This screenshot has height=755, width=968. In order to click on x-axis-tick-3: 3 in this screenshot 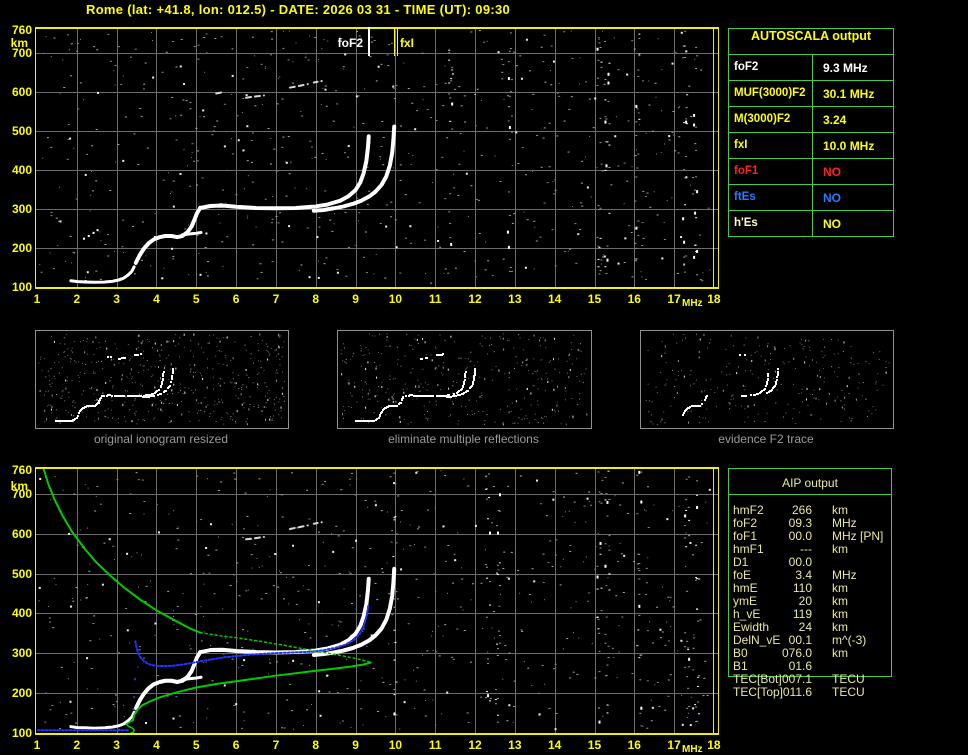, I will do `click(116, 299)`.